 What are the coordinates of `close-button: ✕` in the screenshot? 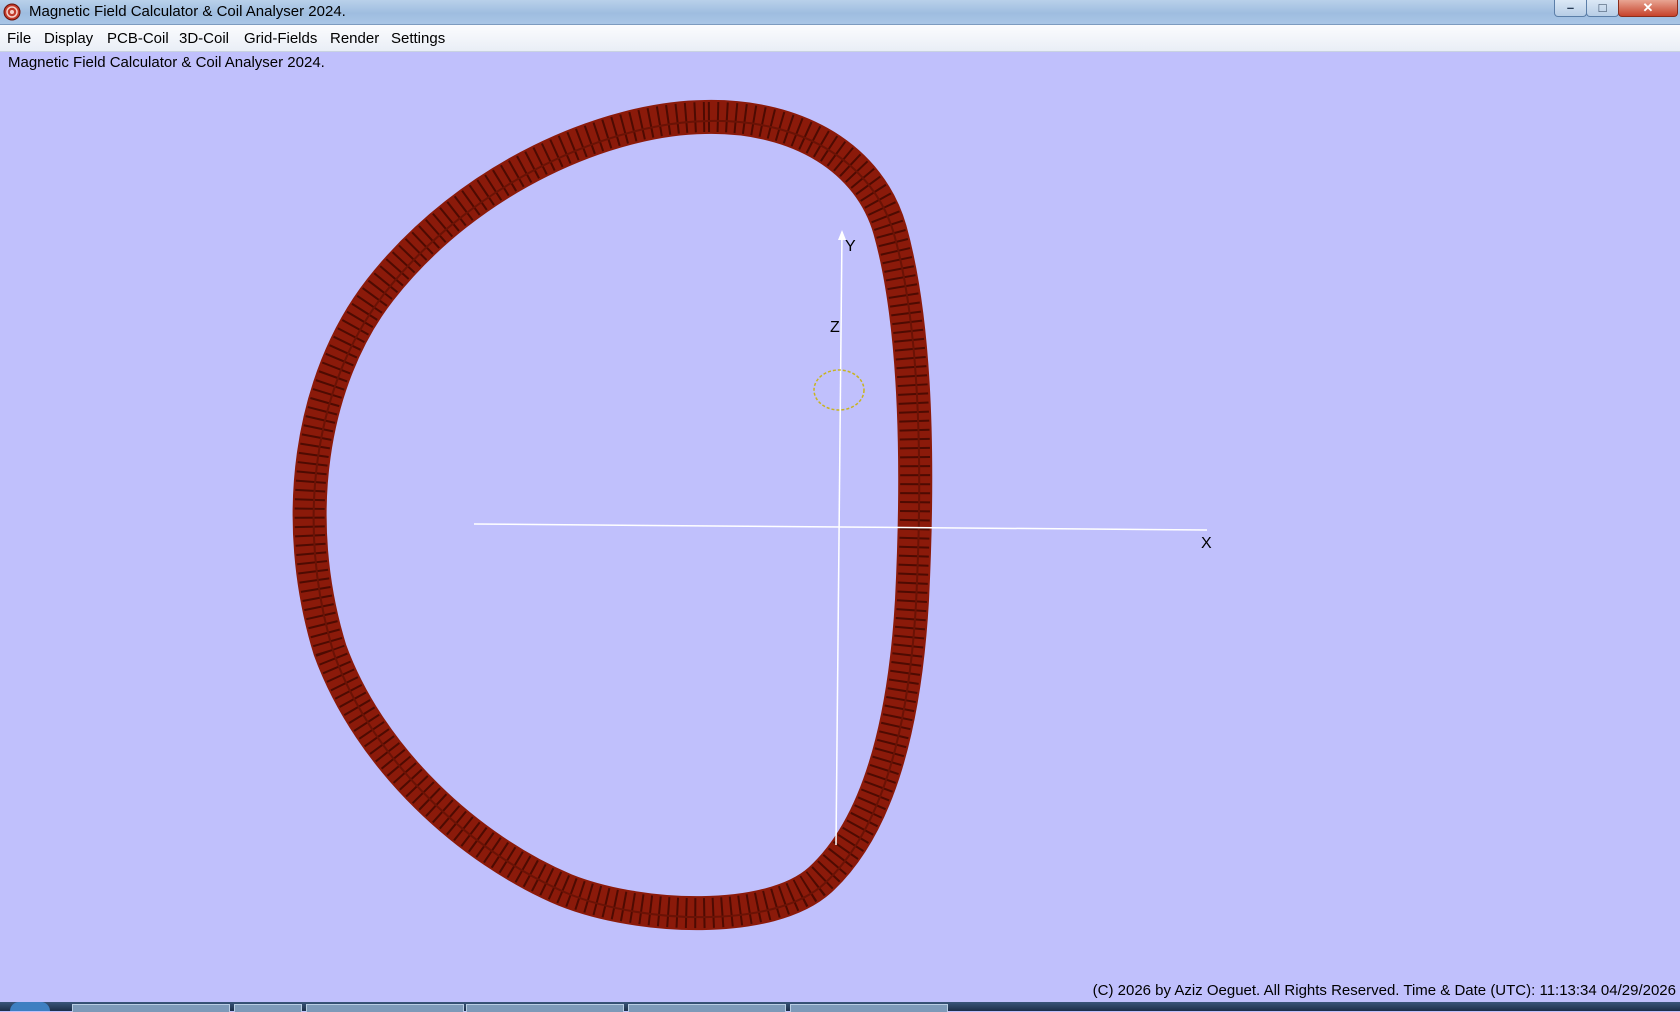 It's located at (1648, 8).